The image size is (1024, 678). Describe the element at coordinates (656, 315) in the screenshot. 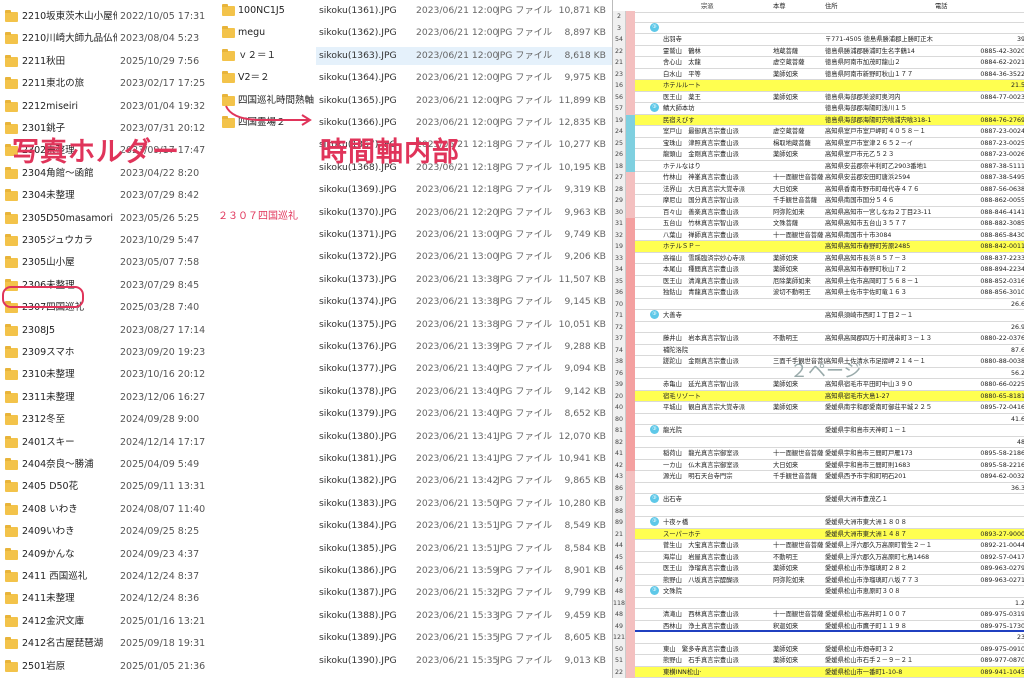

I see `info-icon: ③` at that location.